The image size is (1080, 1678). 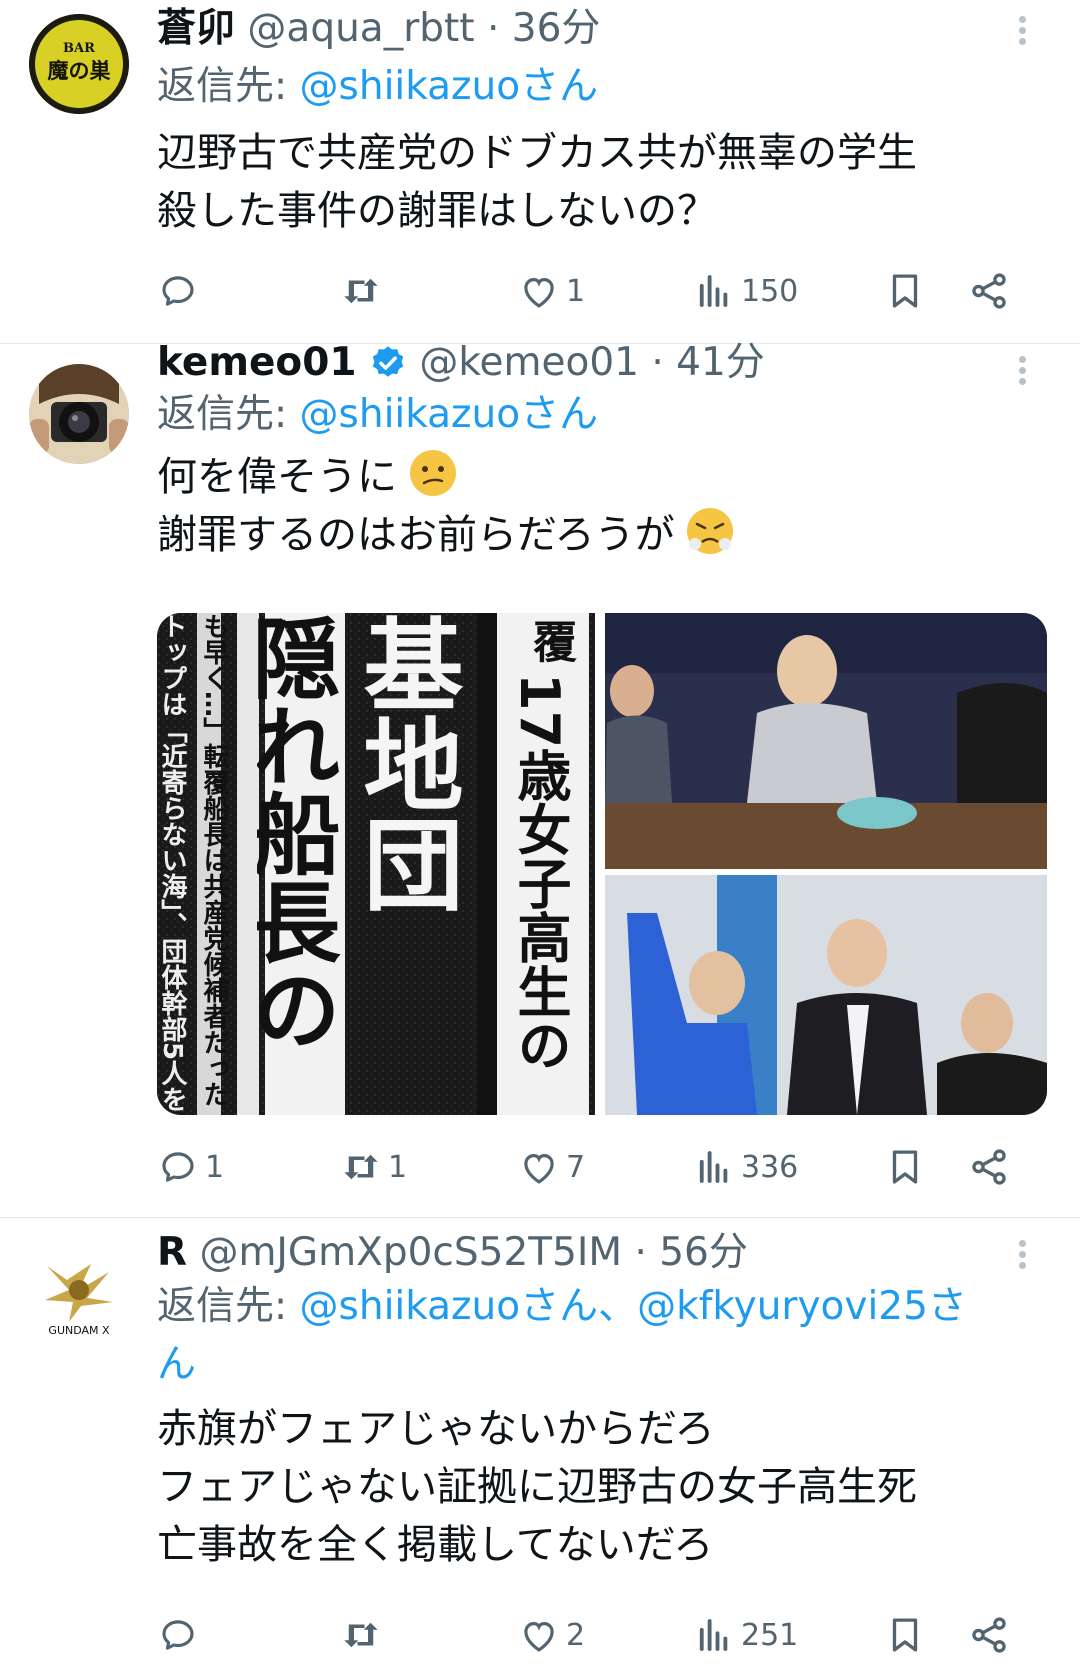 What do you see at coordinates (690, 1252) in the screenshot?
I see `timestamp: · 56分` at bounding box center [690, 1252].